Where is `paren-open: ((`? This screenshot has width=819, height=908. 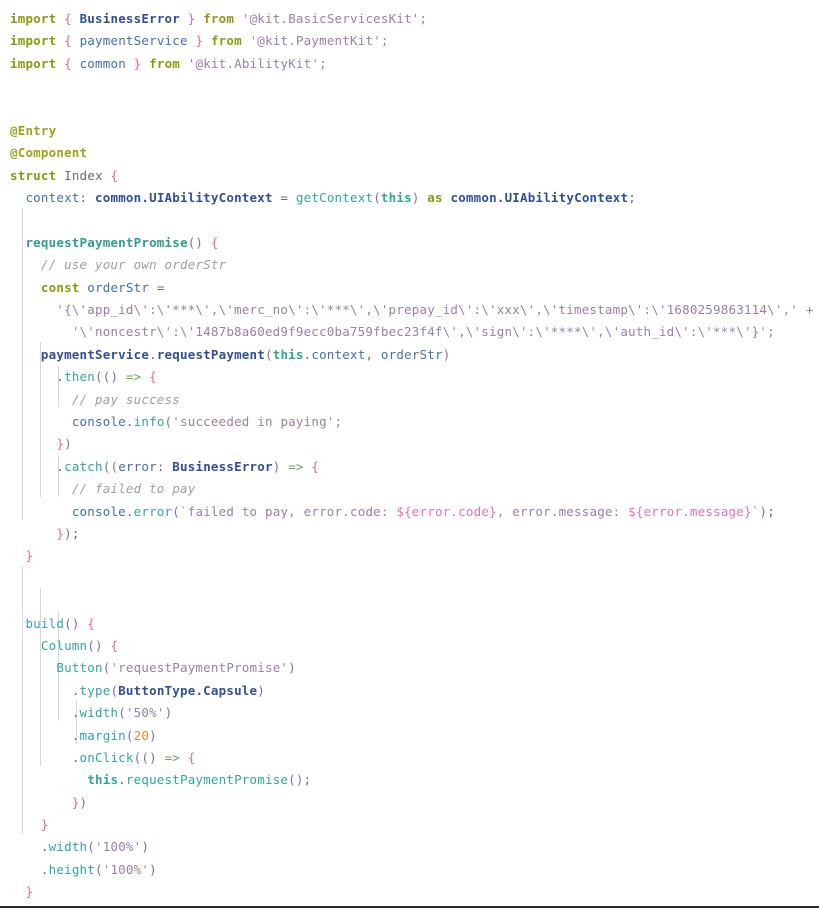 paren-open: (( is located at coordinates (110, 466).